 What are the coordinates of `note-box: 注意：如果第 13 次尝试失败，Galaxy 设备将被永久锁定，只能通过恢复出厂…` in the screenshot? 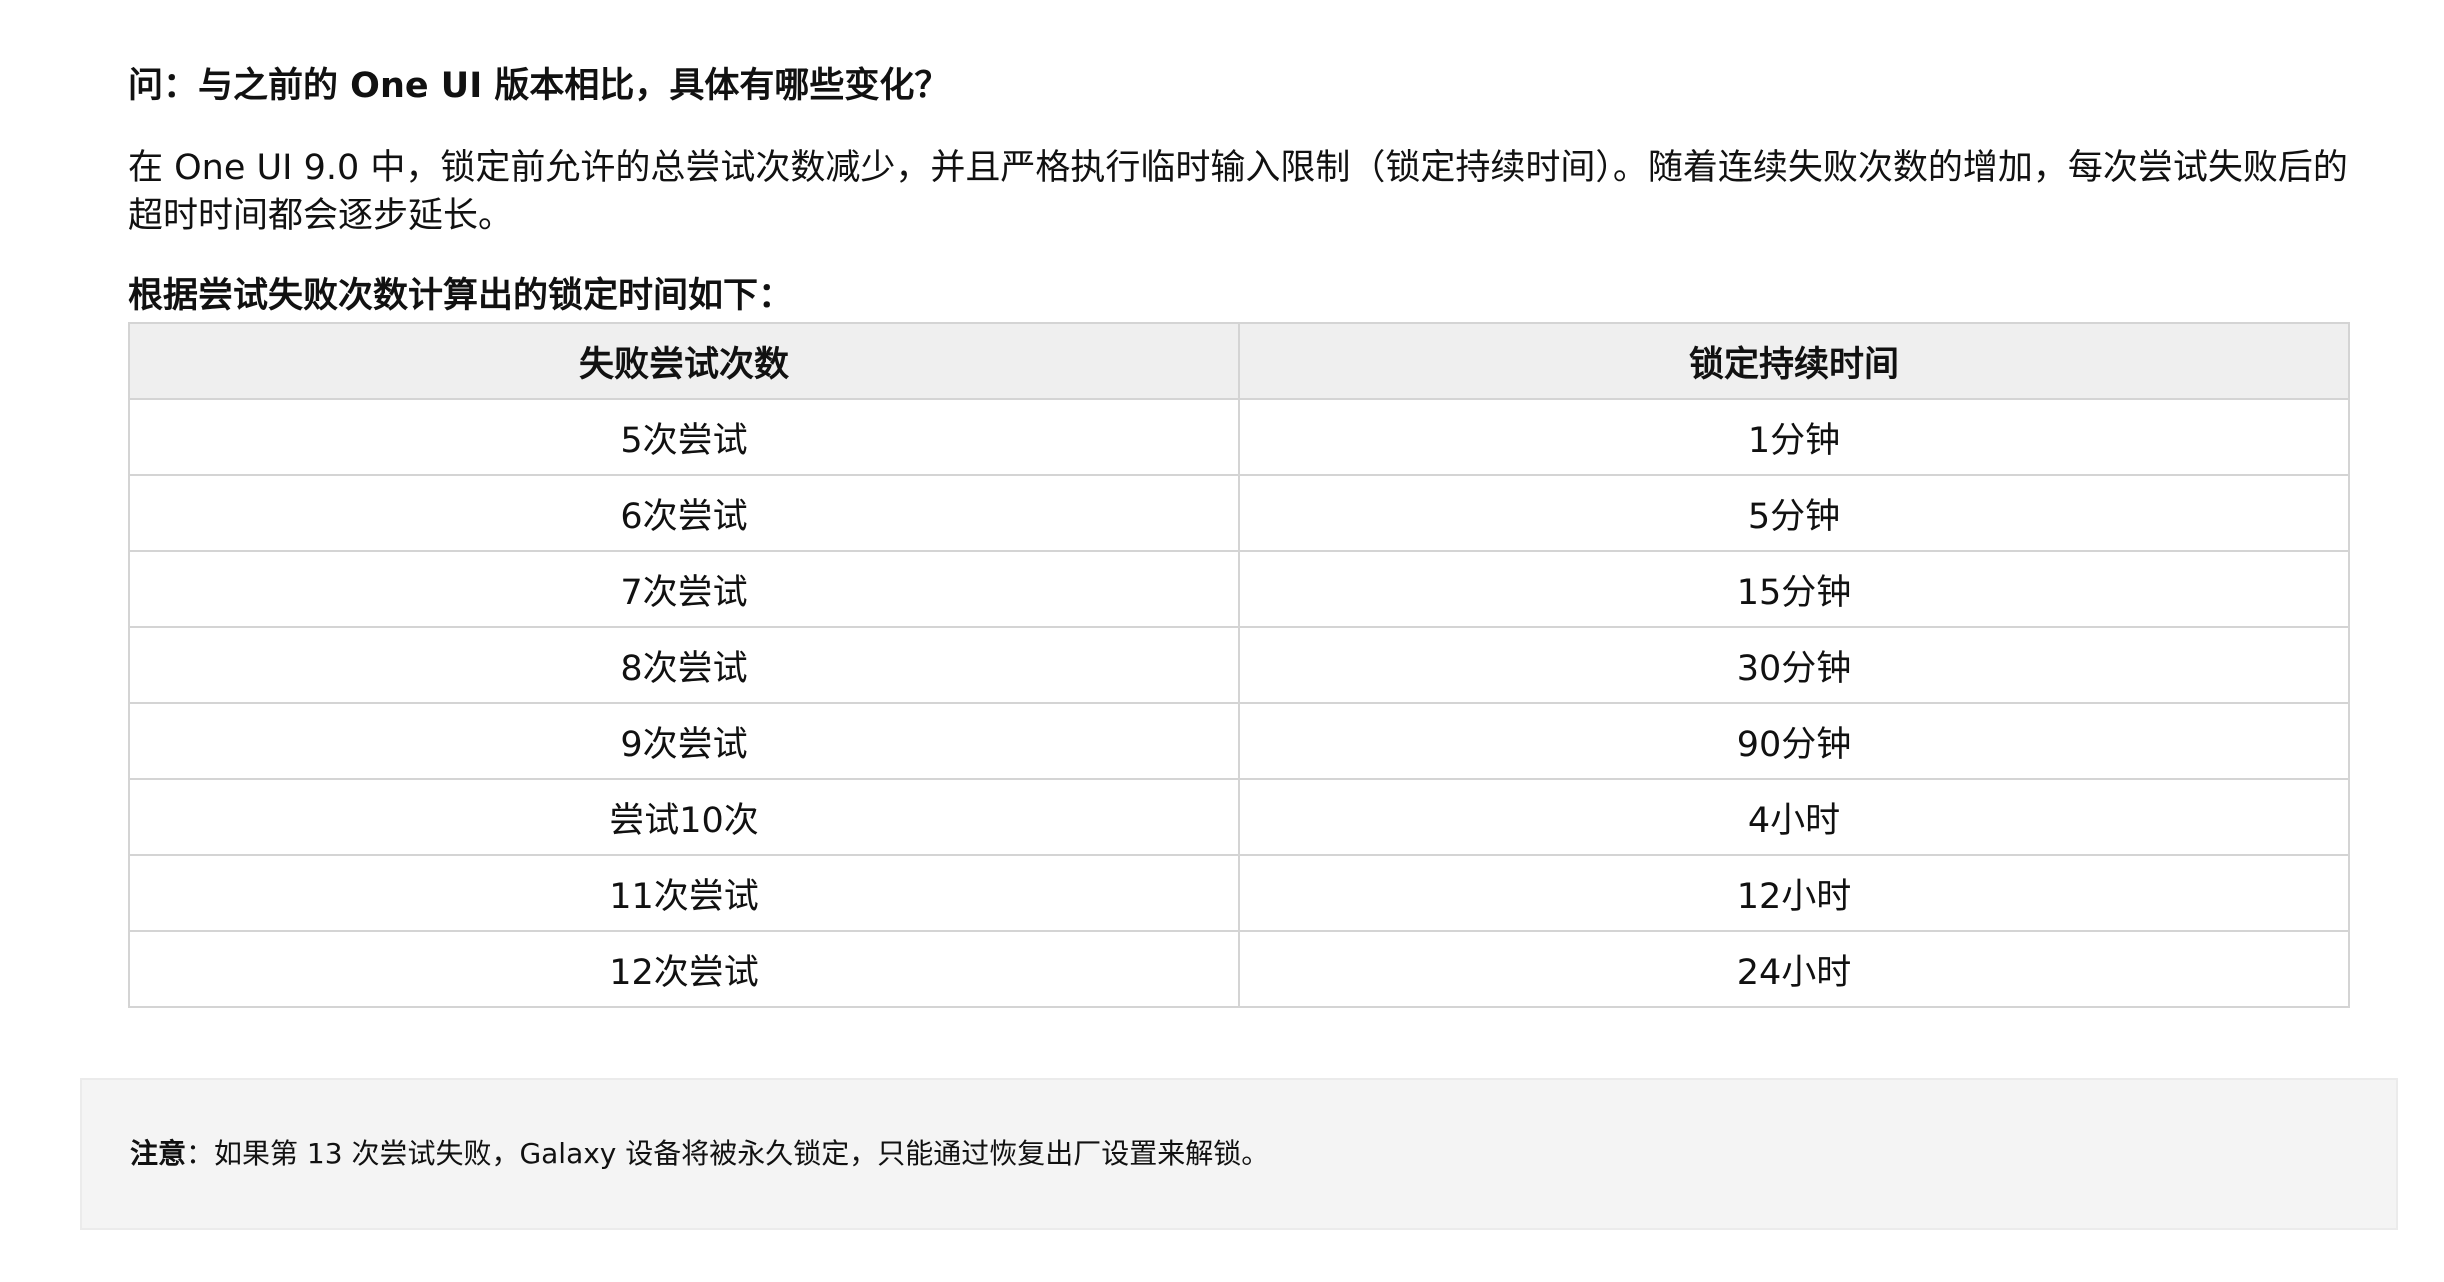 It's located at (1239, 1154).